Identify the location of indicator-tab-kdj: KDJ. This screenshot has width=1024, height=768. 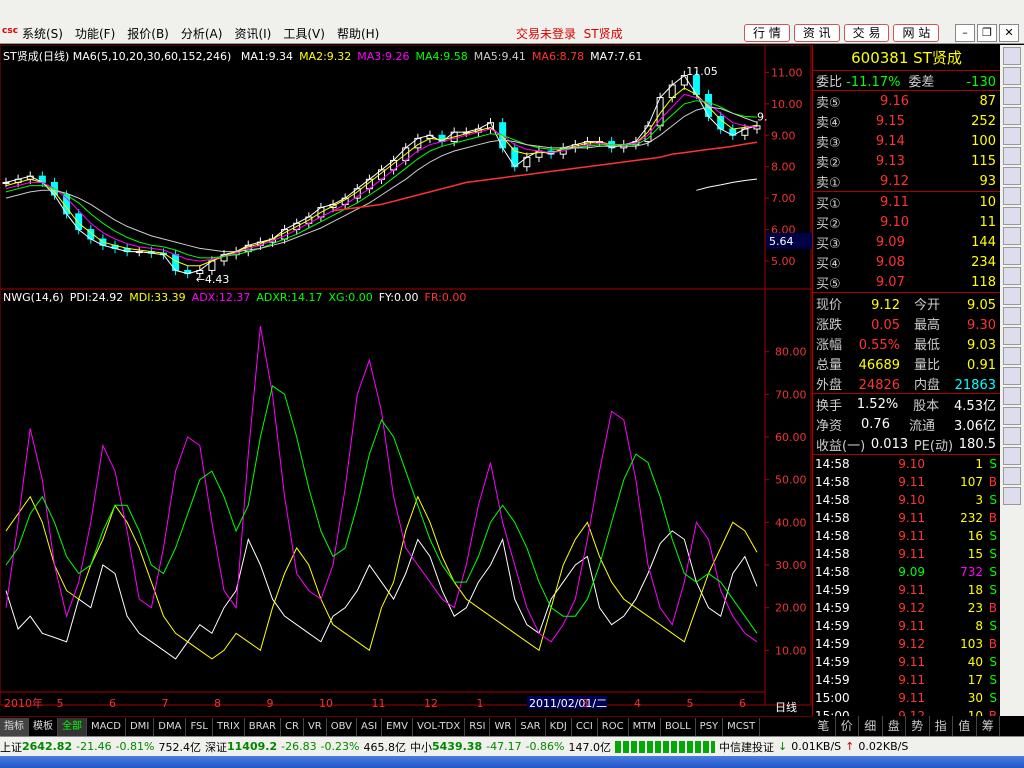
(559, 726).